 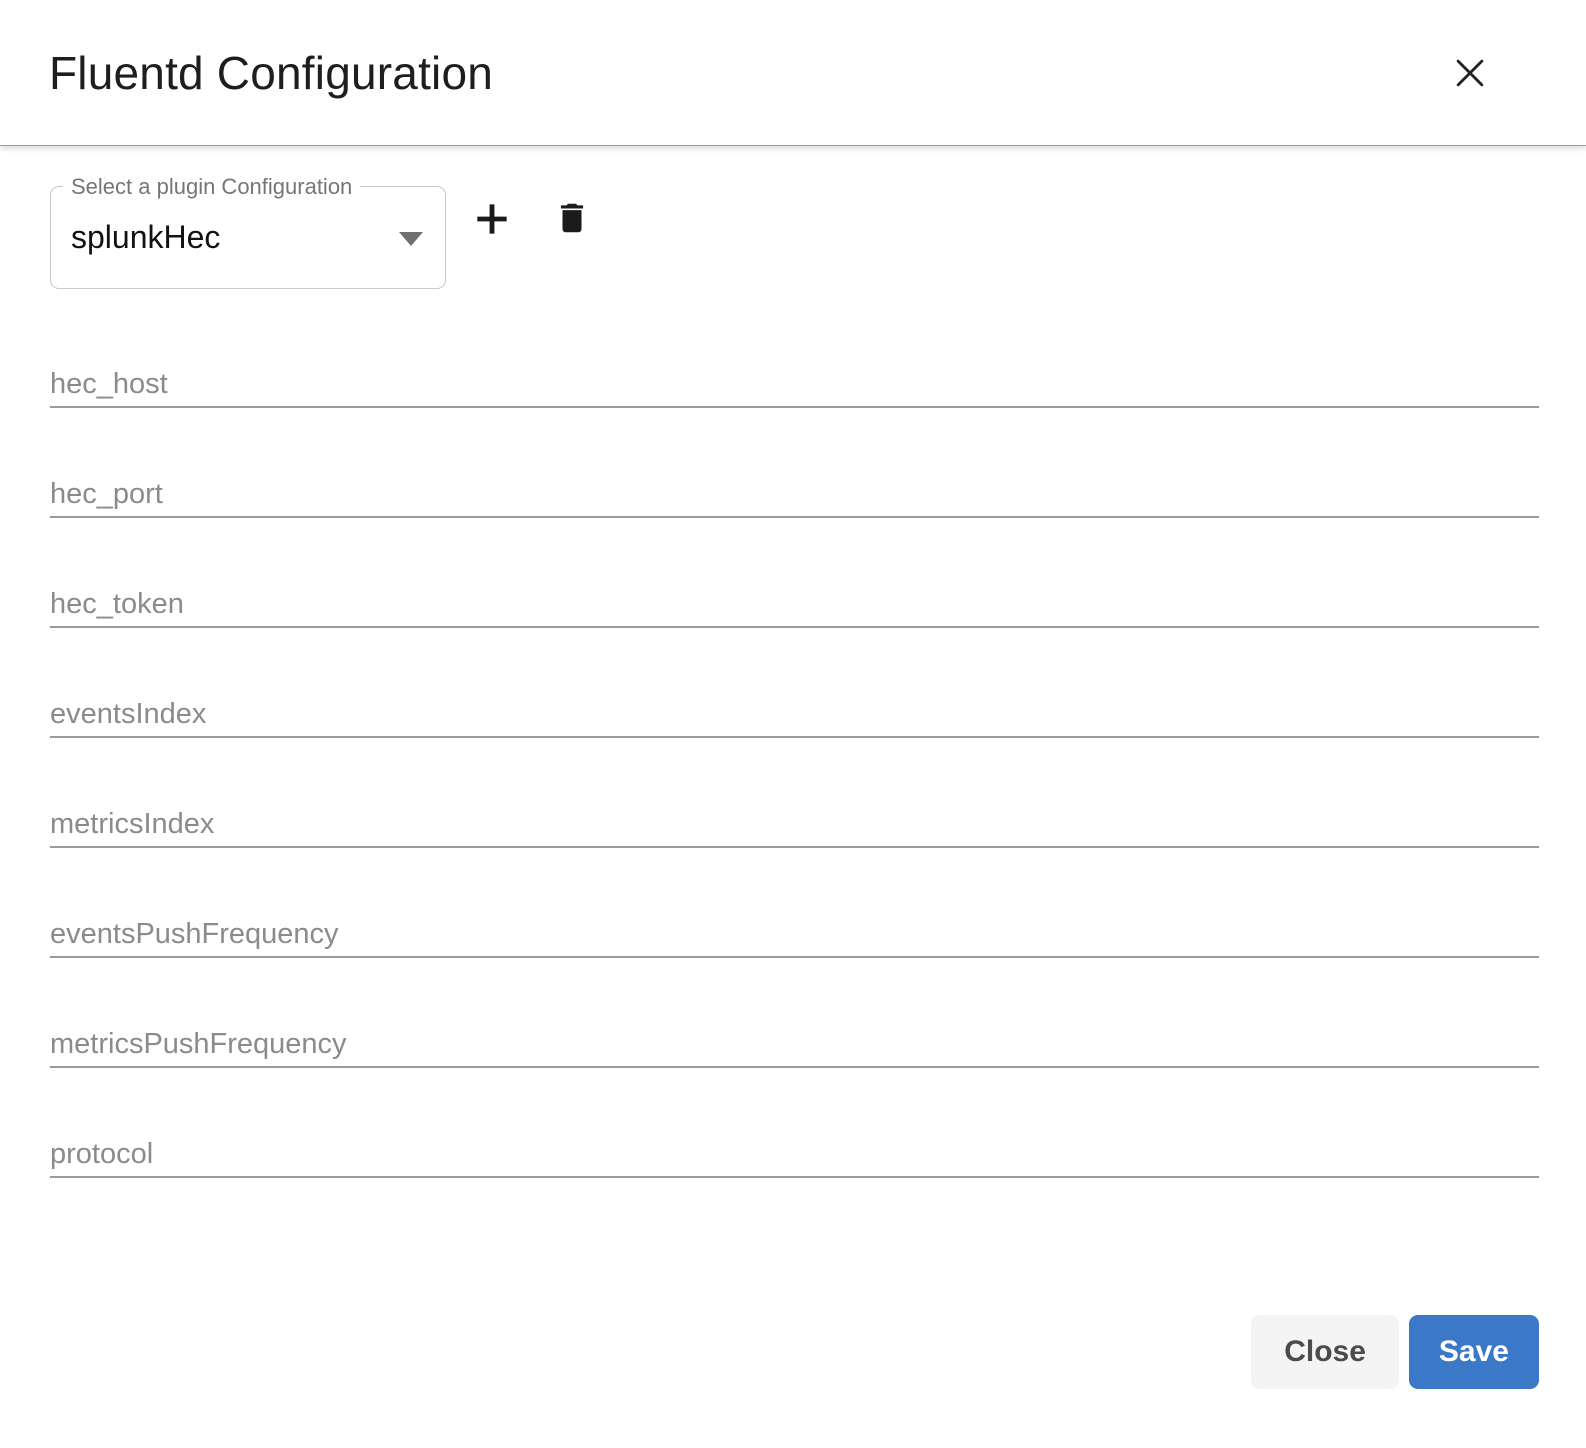 I want to click on dialog-footer: Close Save, so click(x=794, y=1352).